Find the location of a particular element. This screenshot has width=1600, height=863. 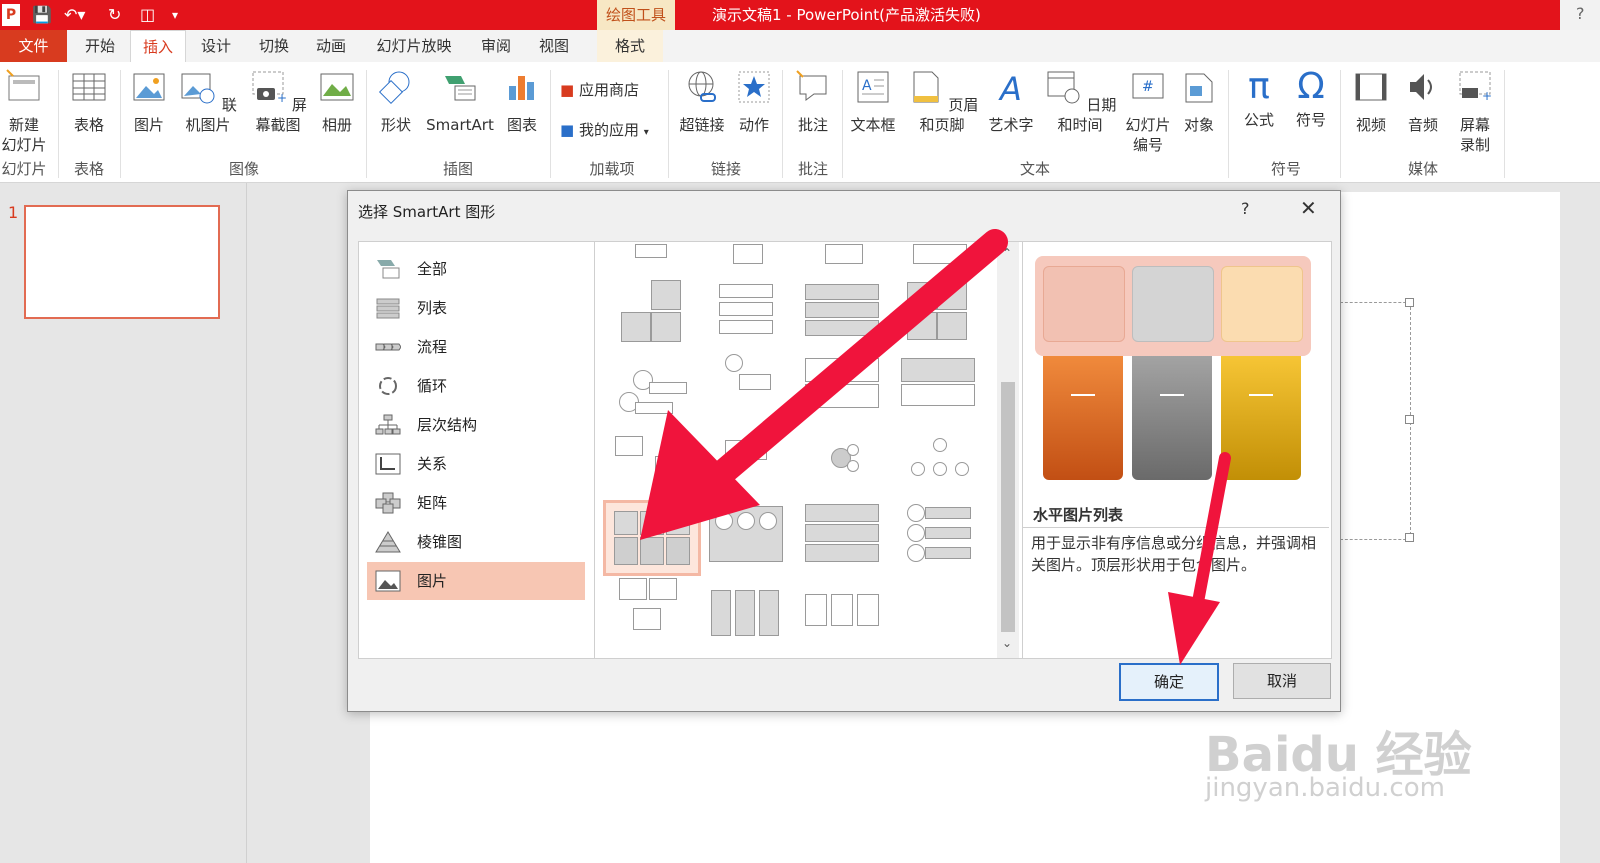

annotation-arrow-to-ok is located at coordinates (1211, 530).